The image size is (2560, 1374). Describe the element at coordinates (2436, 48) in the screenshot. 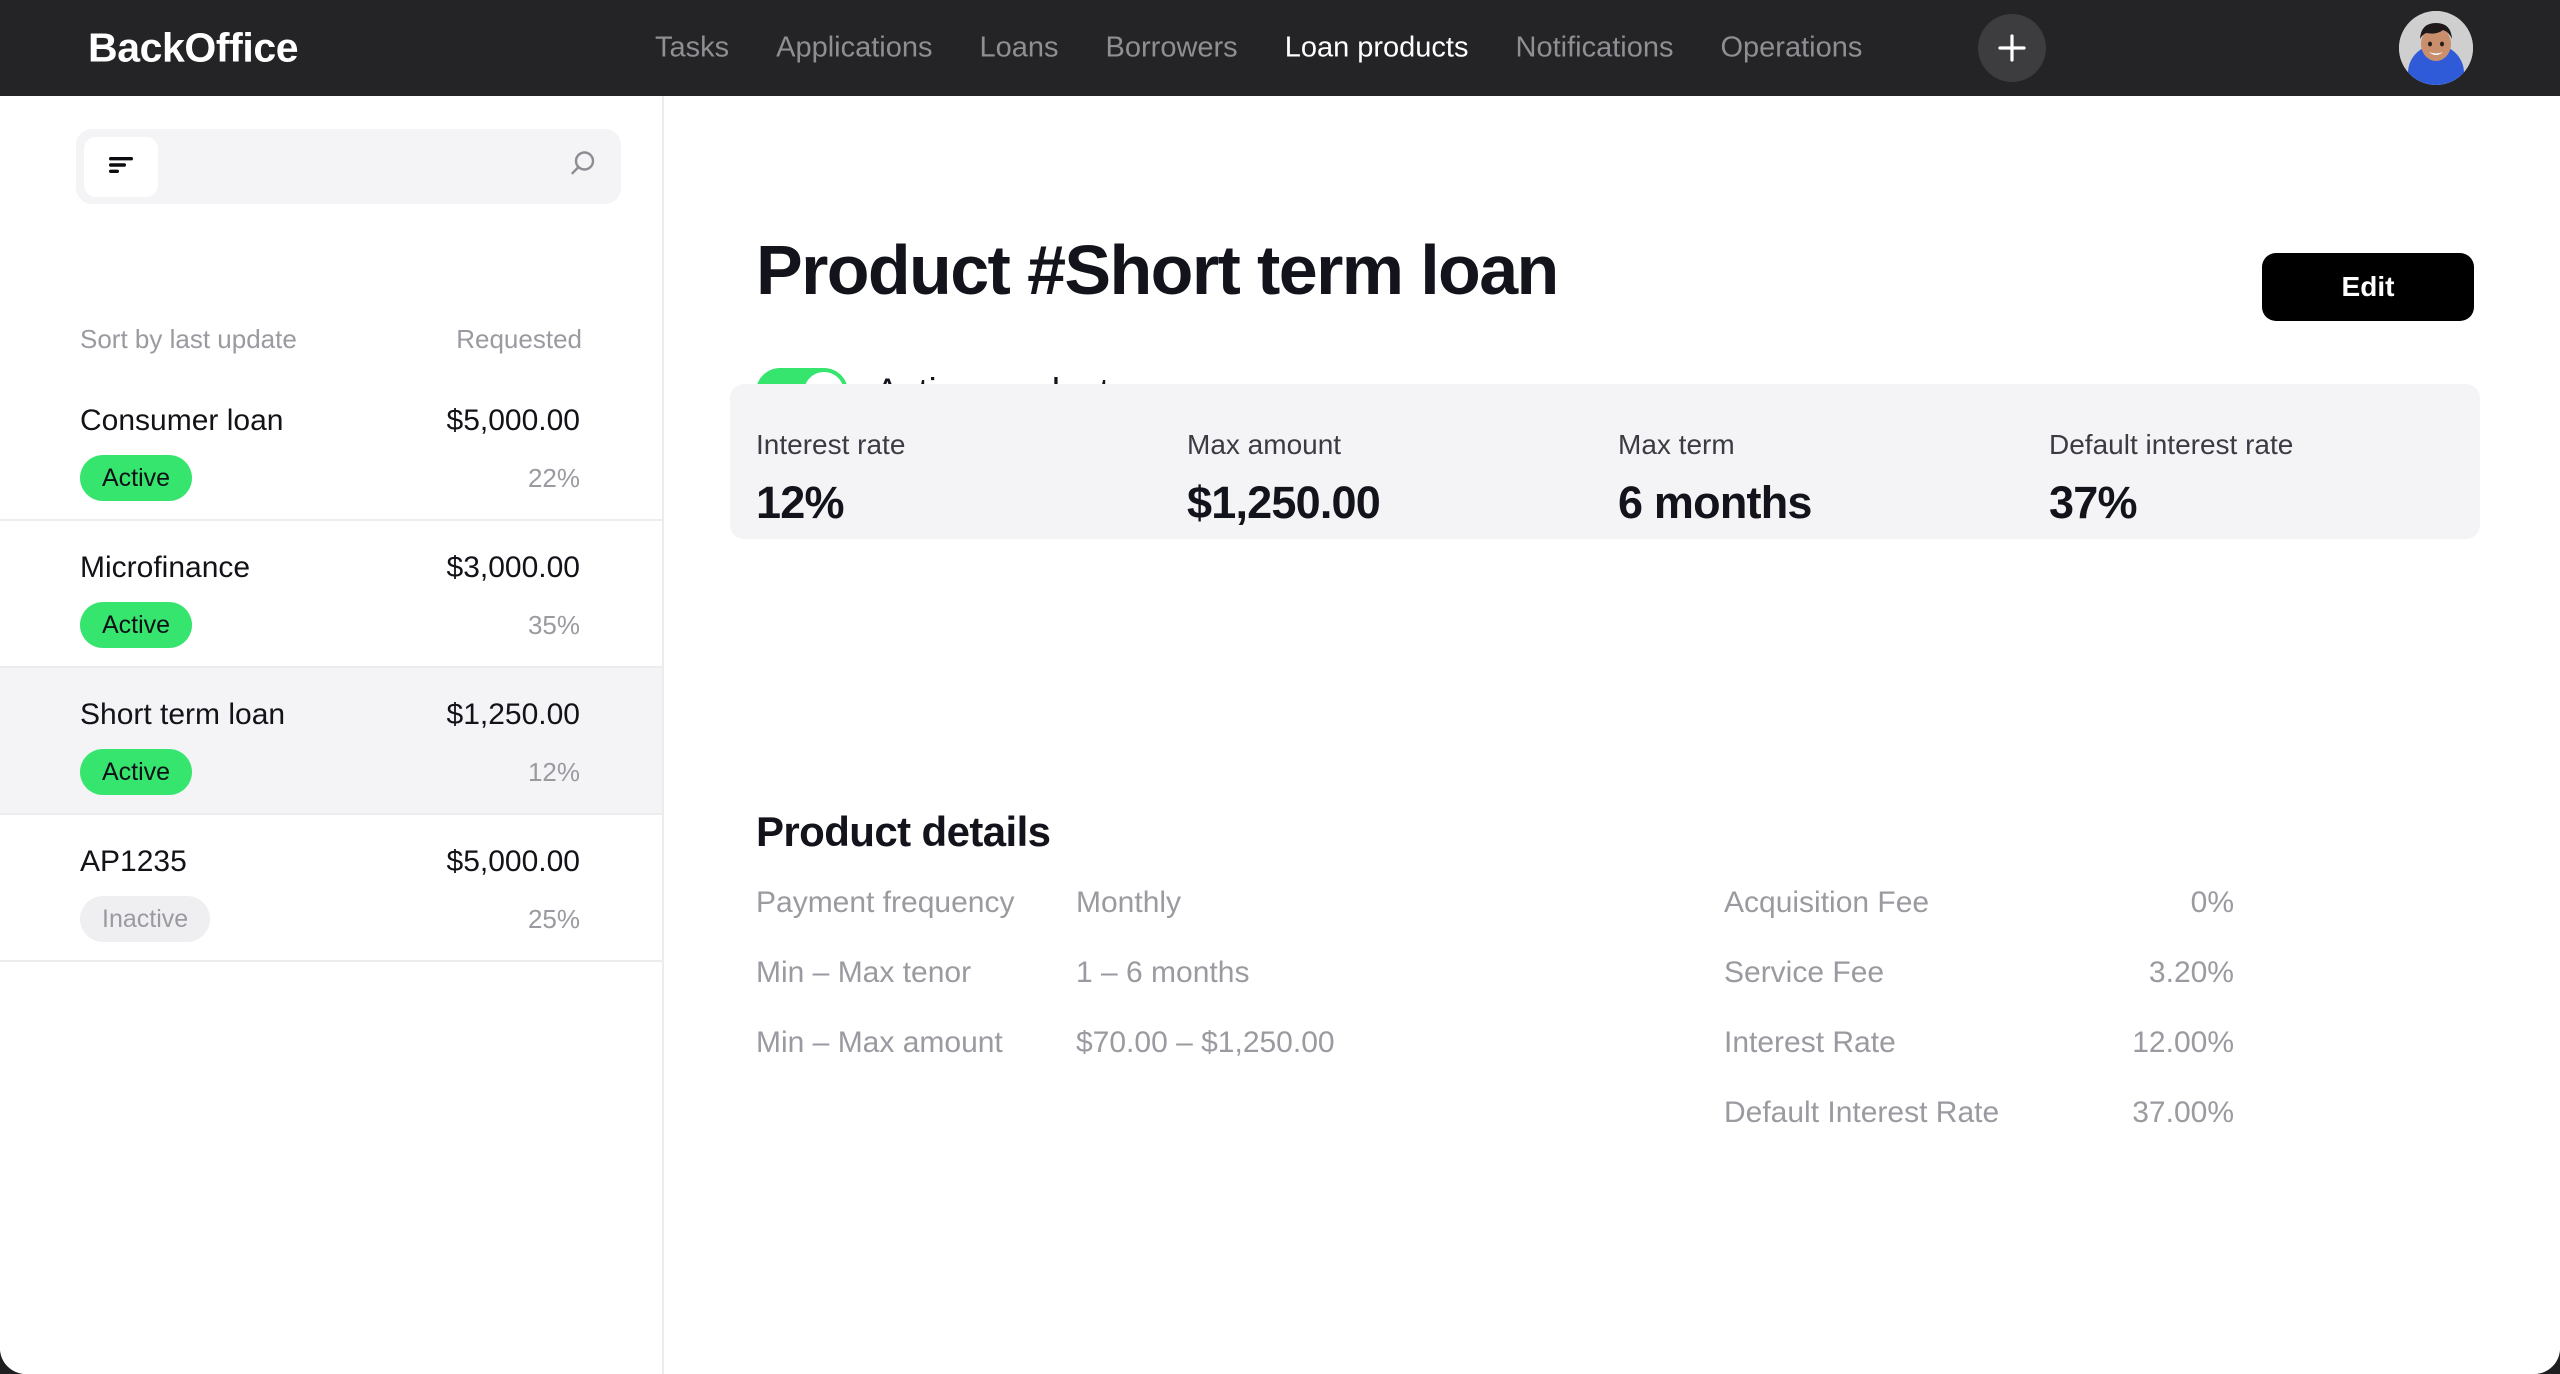

I see `avatar` at that location.